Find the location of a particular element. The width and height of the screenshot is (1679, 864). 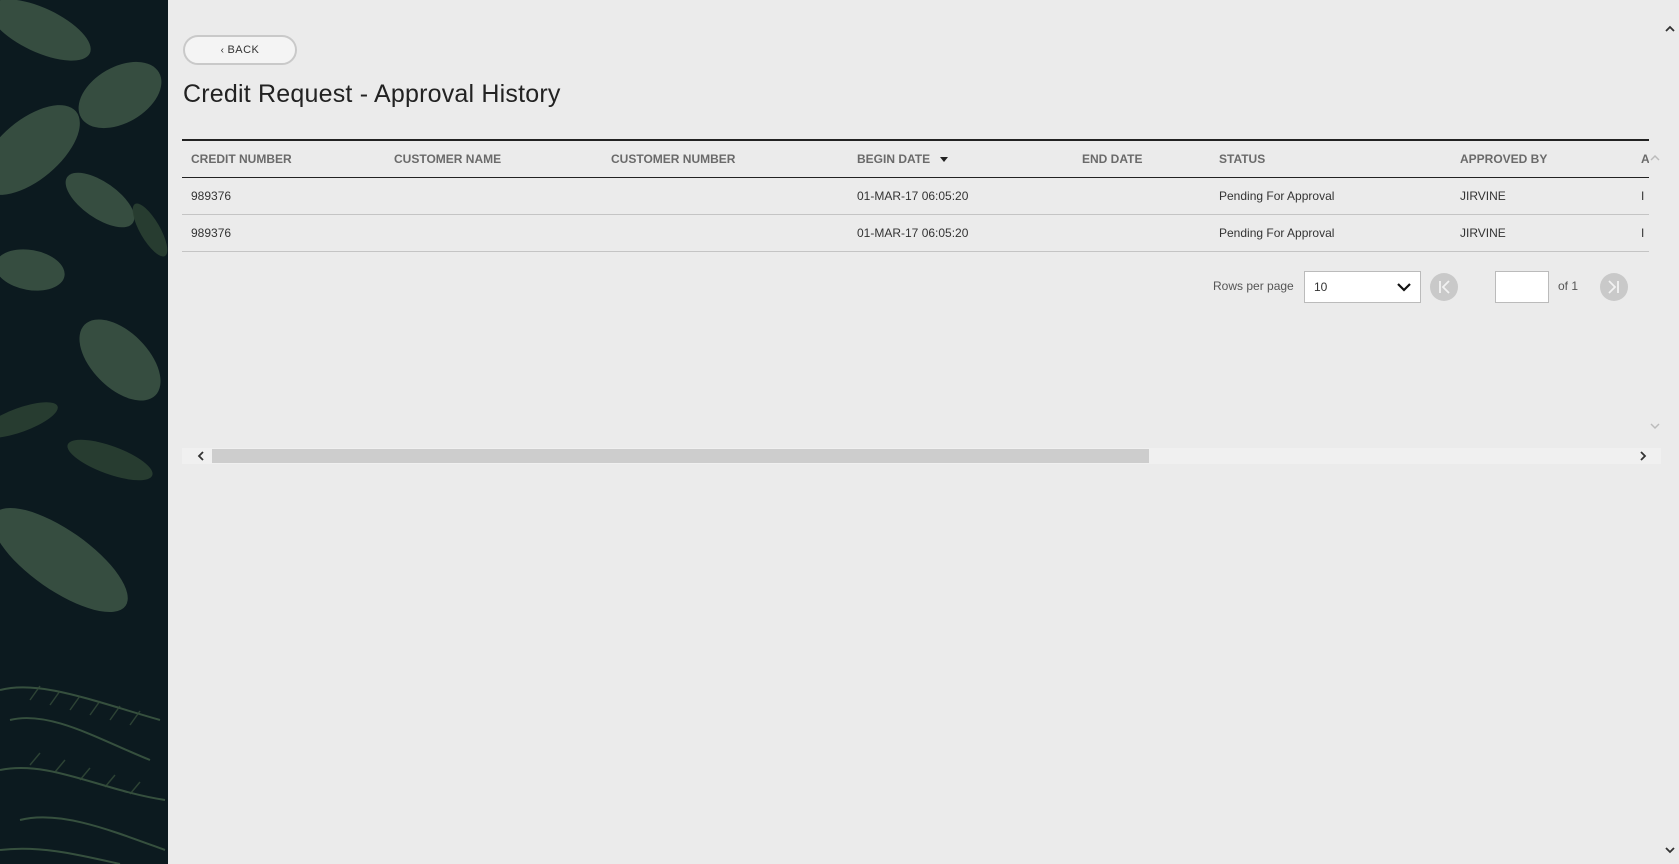

page-title: Credit Request - Approval History is located at coordinates (372, 94).